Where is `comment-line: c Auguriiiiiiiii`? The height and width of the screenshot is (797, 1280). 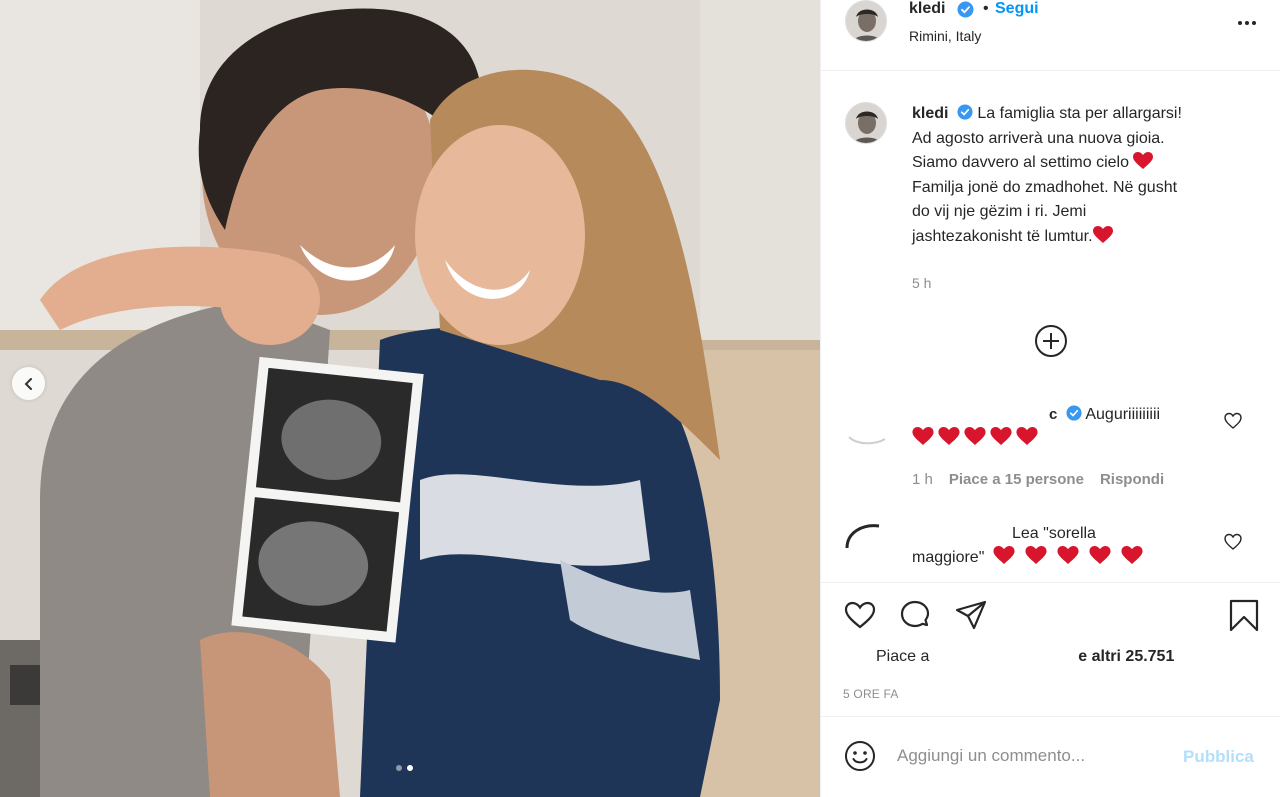 comment-line: c Auguriiiiiiiii is located at coordinates (1139, 415).